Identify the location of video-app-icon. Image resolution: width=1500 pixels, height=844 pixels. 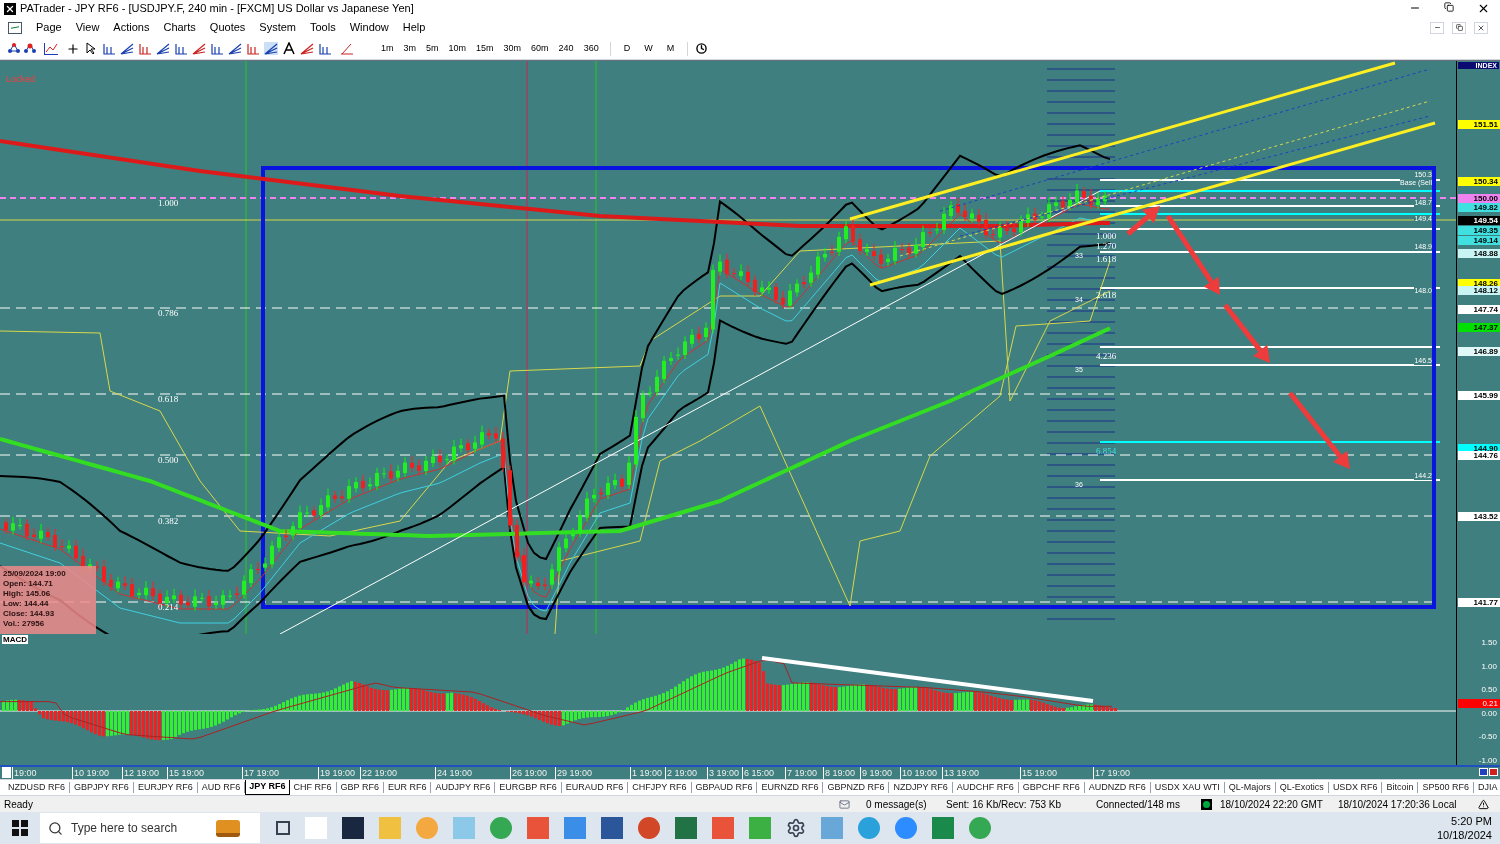
(906, 828).